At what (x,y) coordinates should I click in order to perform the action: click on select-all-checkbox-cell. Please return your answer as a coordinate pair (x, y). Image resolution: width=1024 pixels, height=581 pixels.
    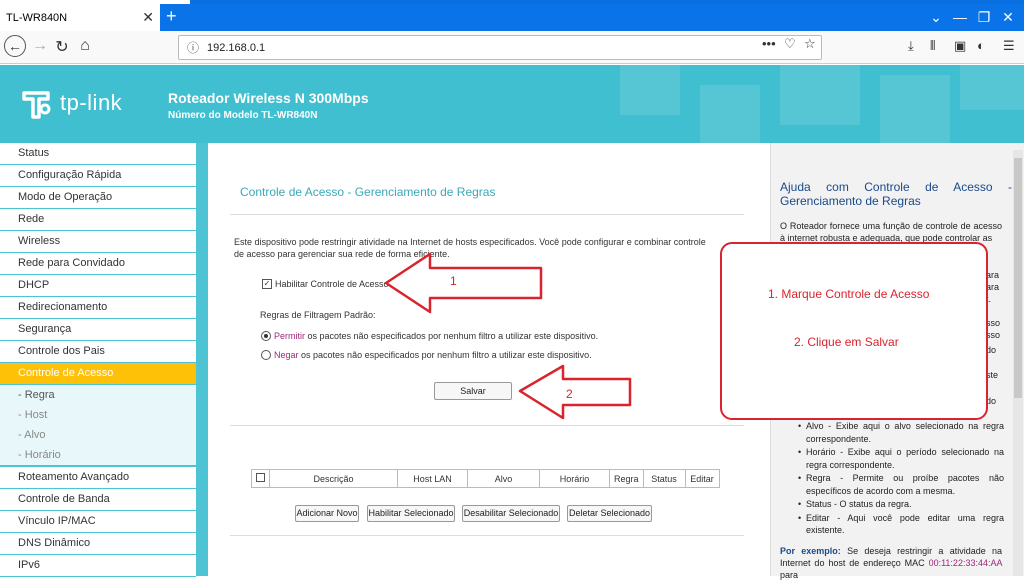
    Looking at the image, I should click on (260, 478).